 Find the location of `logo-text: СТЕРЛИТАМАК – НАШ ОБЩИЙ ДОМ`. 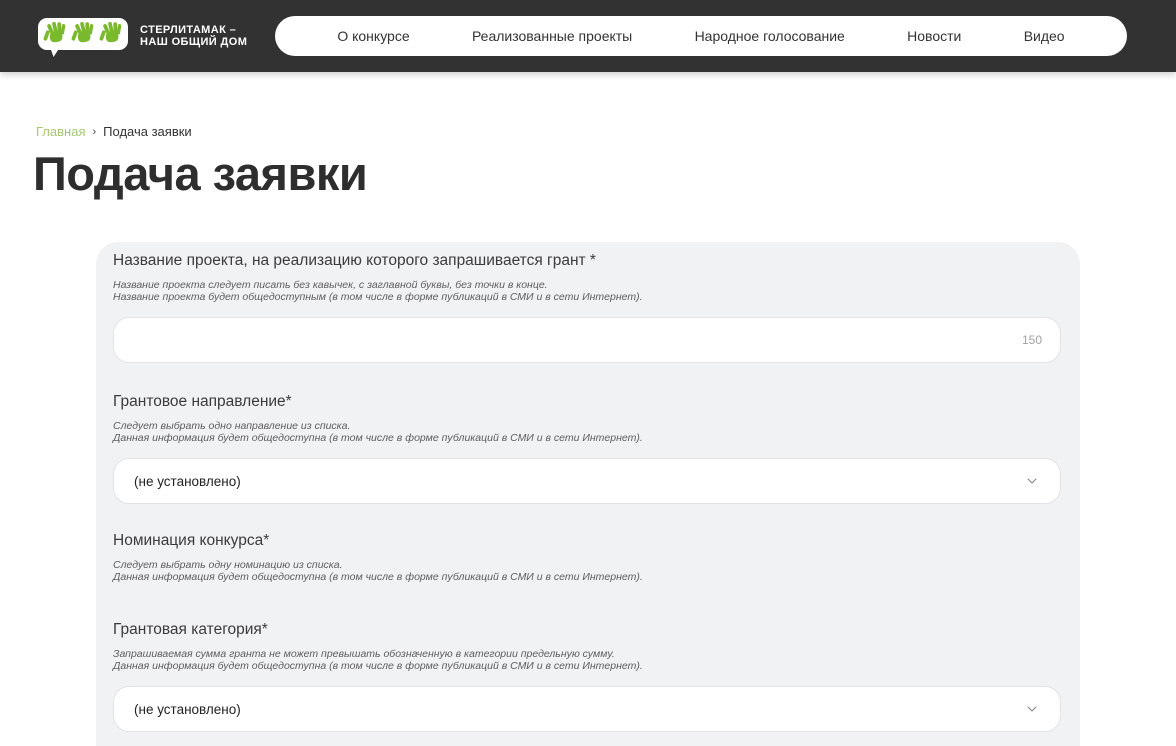

logo-text: СТЕРЛИТАМАК – НАШ ОБЩИЙ ДОМ is located at coordinates (193, 36).